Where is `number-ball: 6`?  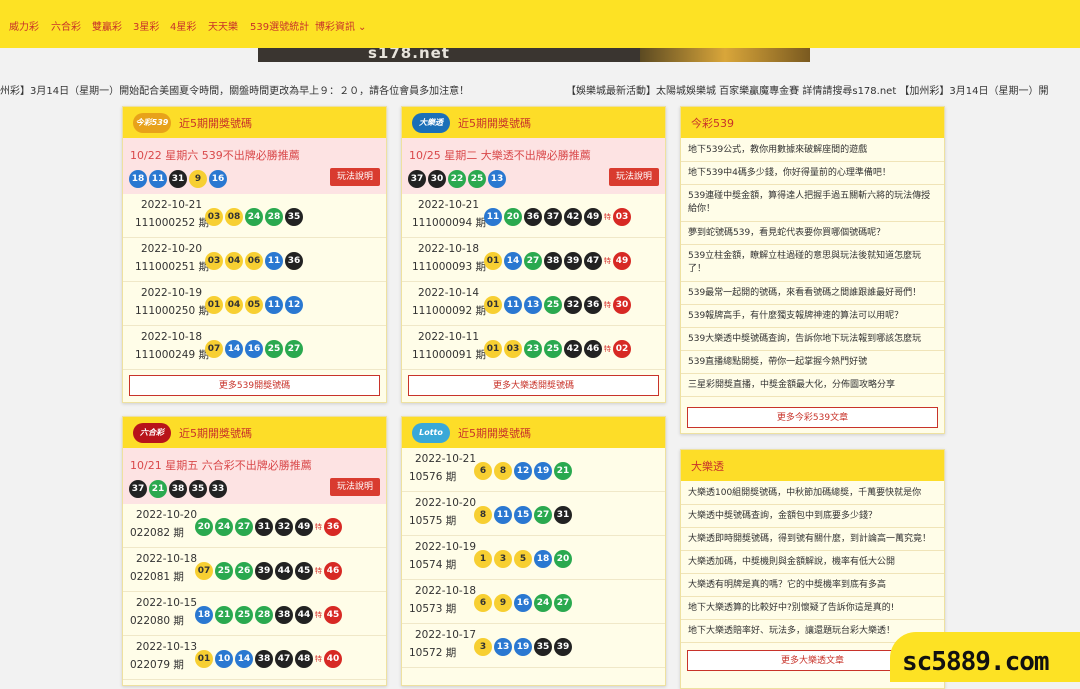
number-ball: 6 is located at coordinates (483, 470).